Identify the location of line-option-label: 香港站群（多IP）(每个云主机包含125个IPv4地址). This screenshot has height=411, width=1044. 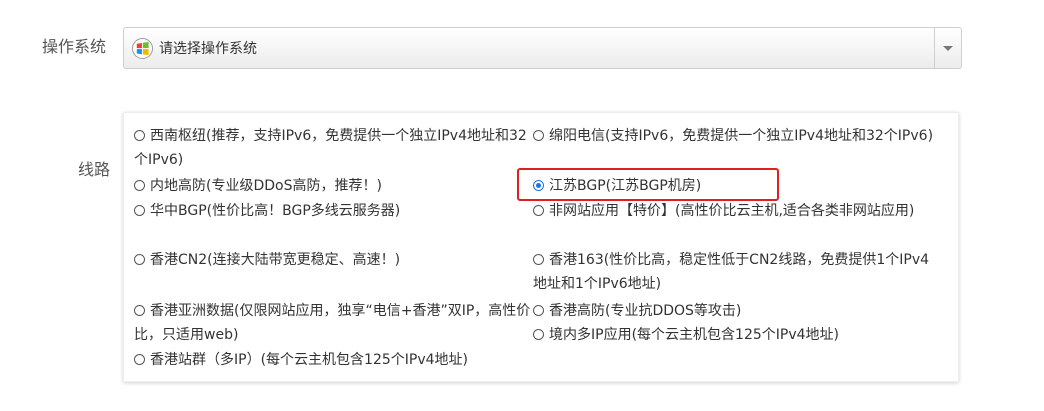
(309, 360).